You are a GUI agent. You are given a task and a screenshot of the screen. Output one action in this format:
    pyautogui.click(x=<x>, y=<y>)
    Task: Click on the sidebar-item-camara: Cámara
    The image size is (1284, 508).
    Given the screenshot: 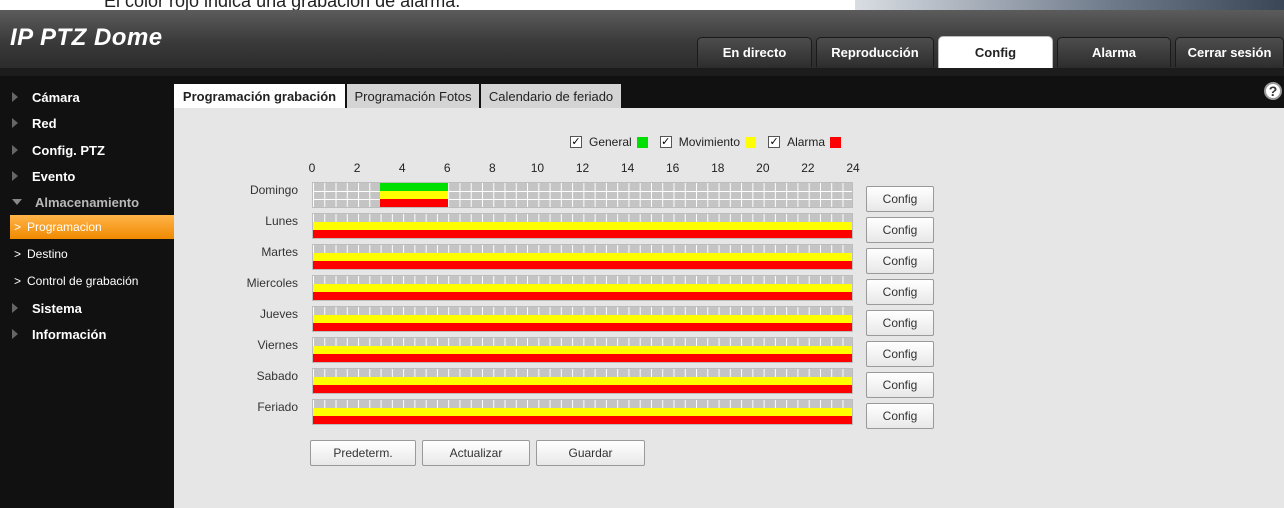 What is the action you would take?
    pyautogui.click(x=87, y=97)
    